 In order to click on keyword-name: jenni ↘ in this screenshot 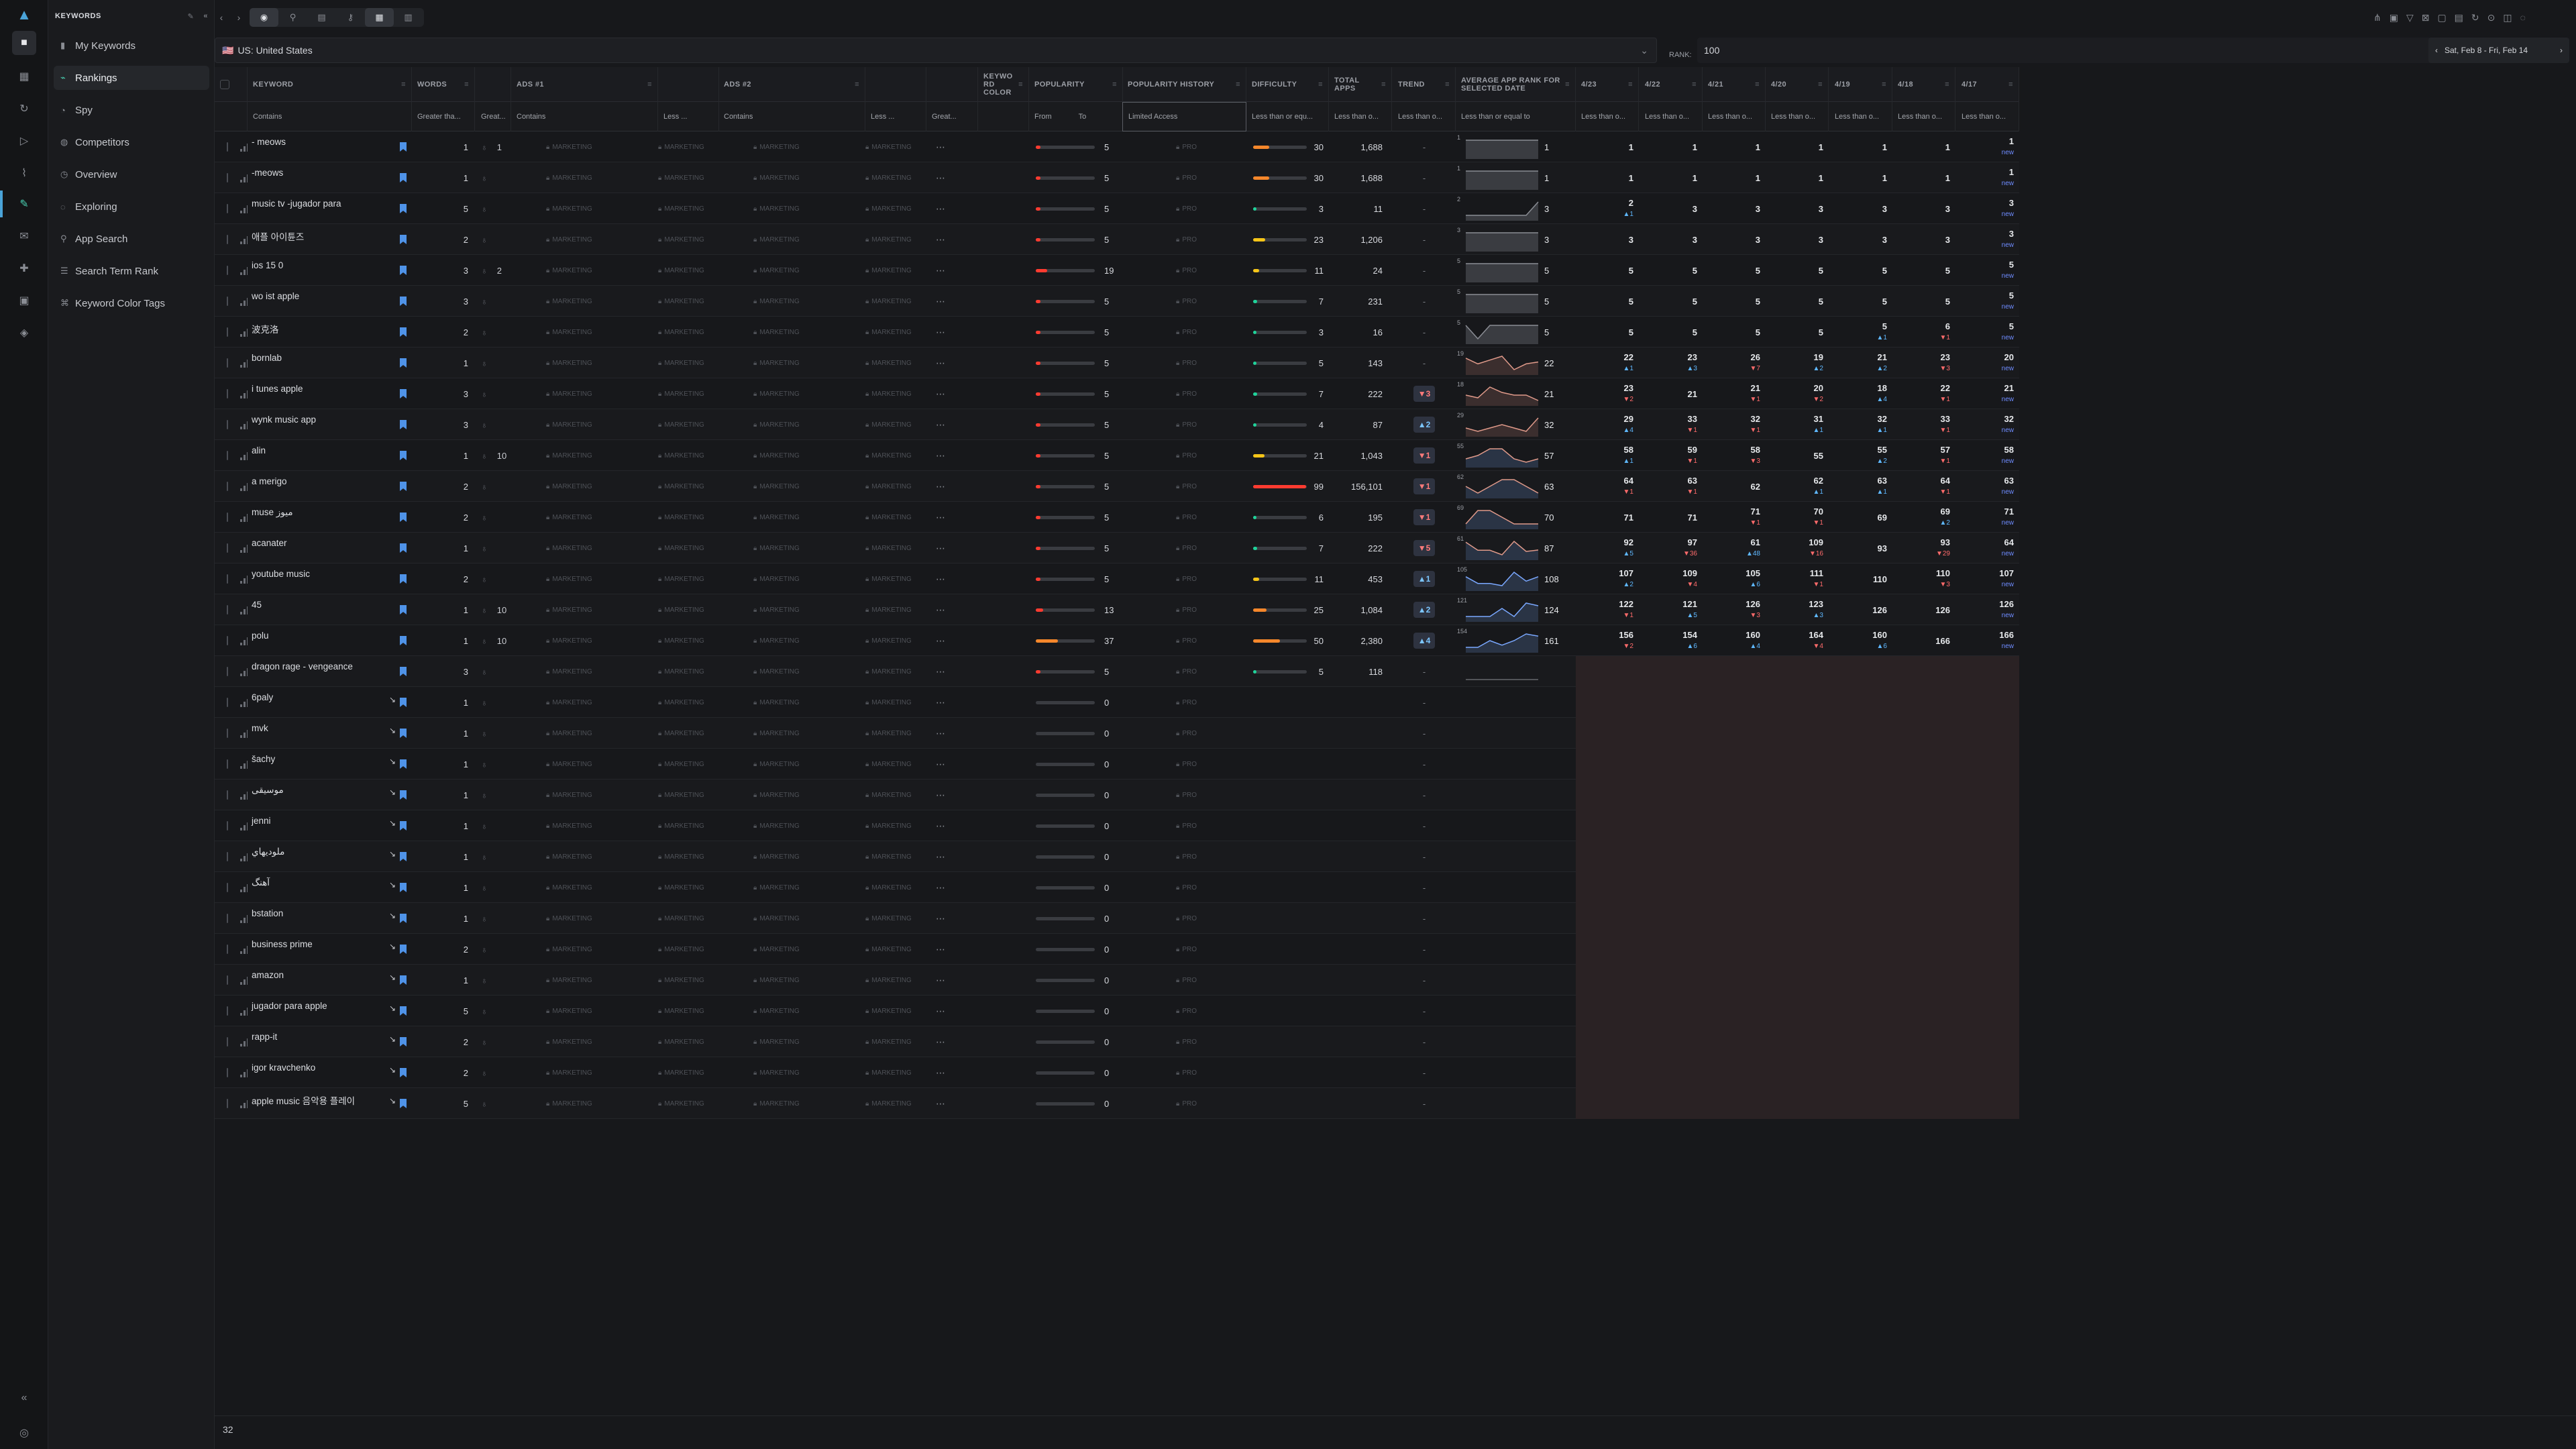, I will do `click(330, 825)`.